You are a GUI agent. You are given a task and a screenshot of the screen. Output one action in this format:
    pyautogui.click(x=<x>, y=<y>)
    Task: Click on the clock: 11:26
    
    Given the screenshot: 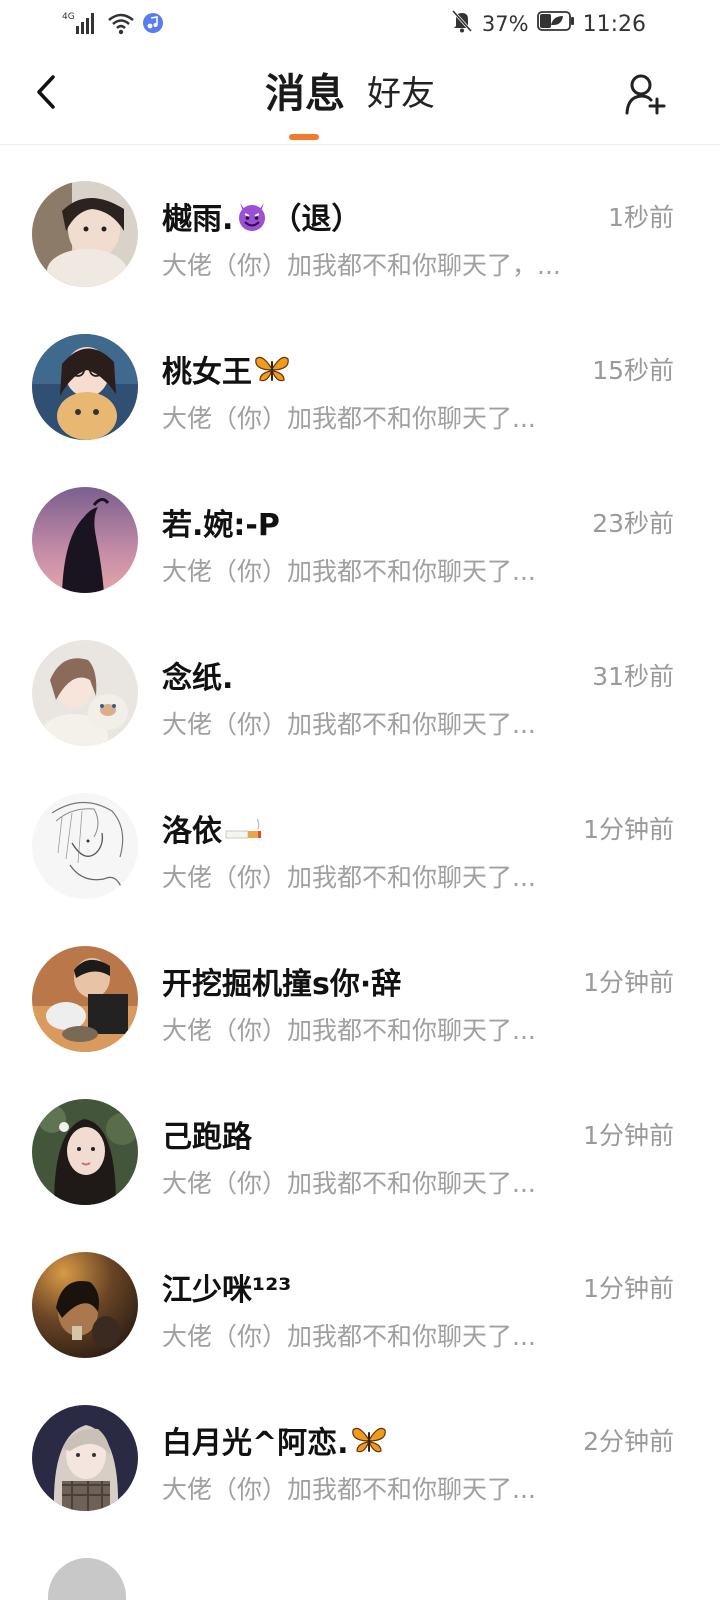 What is the action you would take?
    pyautogui.click(x=614, y=24)
    